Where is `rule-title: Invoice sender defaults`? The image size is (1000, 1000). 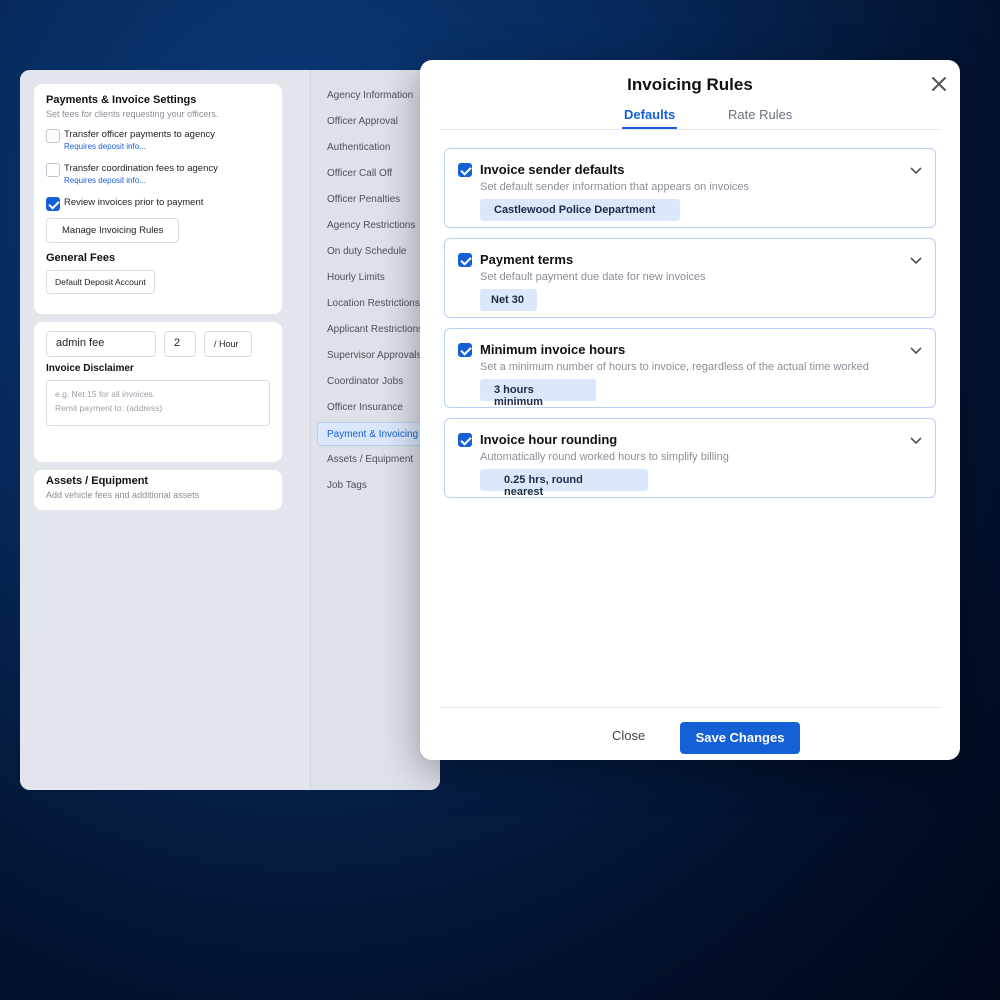
rule-title: Invoice sender defaults is located at coordinates (552, 169).